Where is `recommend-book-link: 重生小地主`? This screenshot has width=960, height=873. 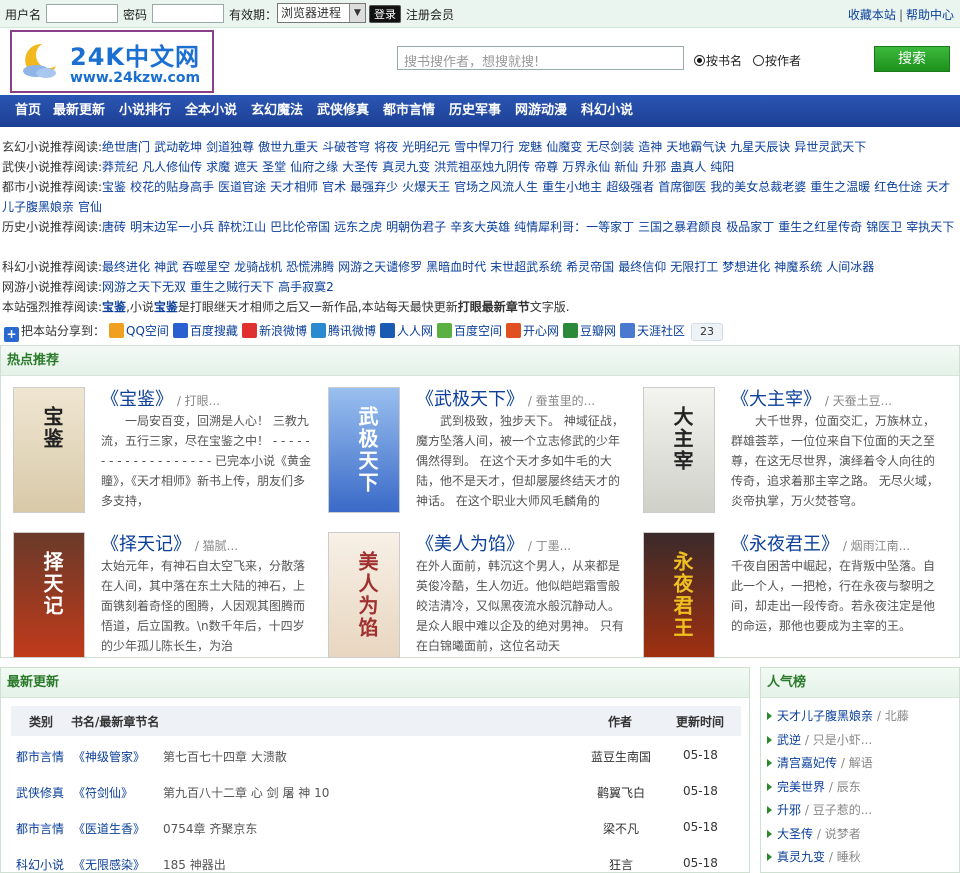
recommend-book-link: 重生小地主 is located at coordinates (572, 187).